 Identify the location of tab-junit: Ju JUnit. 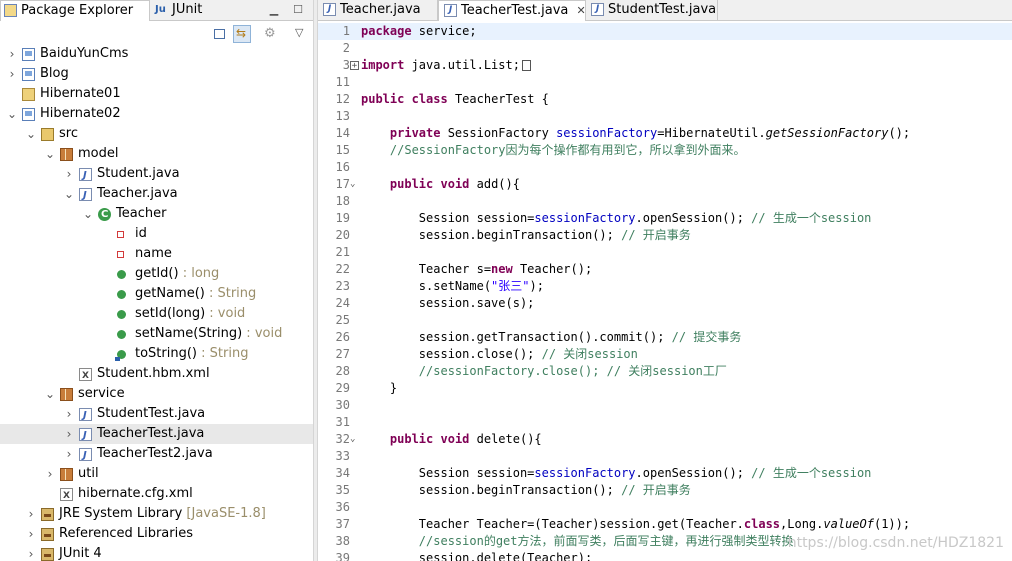
(182, 10).